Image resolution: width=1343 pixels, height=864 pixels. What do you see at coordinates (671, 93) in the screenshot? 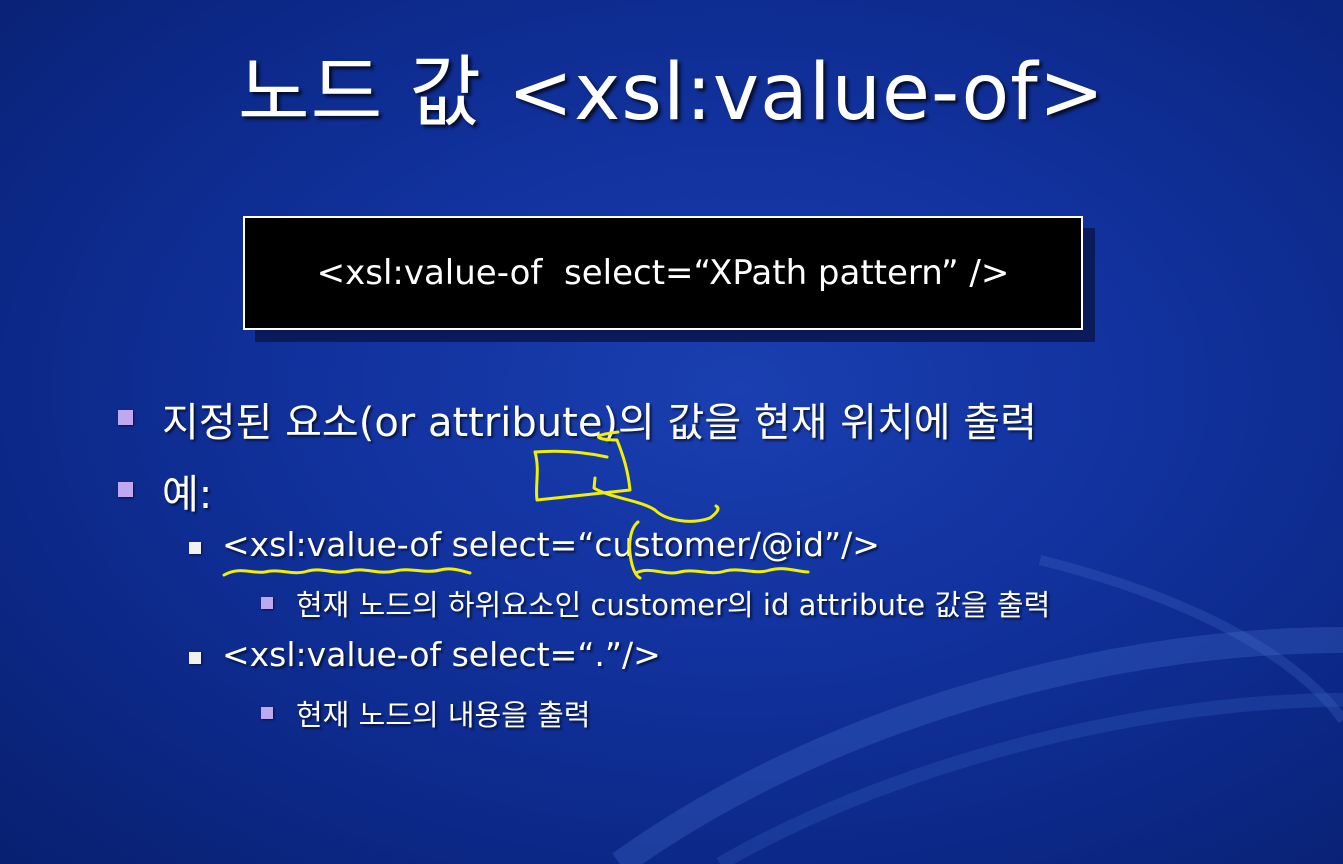
I see `slide-title: 노드 값 <xsl:value-of>` at bounding box center [671, 93].